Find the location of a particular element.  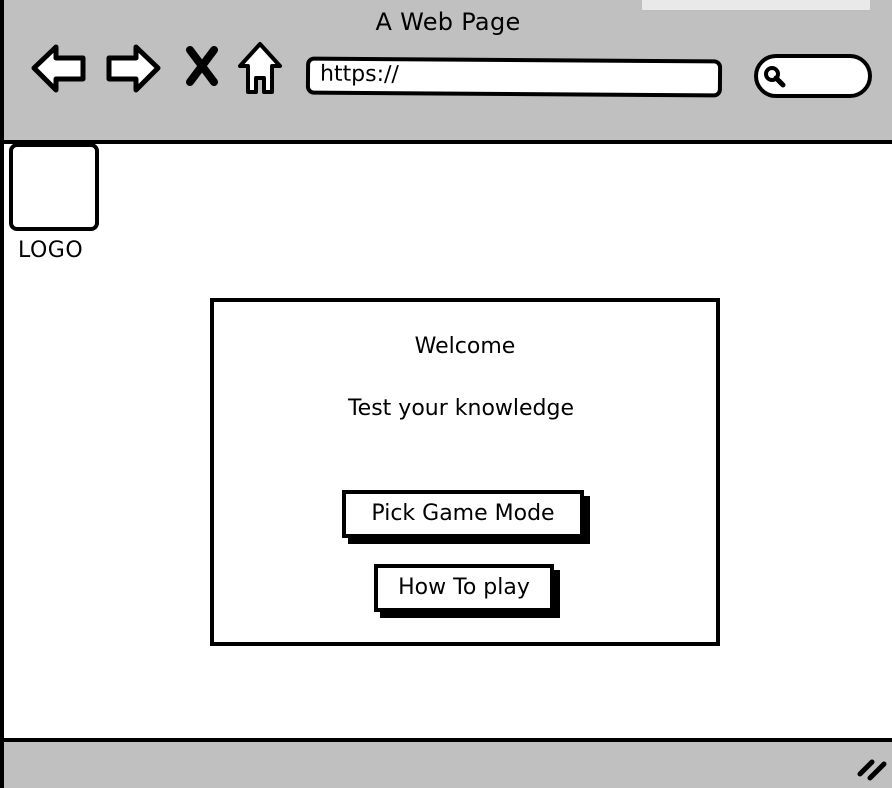

home-icon is located at coordinates (260, 68).